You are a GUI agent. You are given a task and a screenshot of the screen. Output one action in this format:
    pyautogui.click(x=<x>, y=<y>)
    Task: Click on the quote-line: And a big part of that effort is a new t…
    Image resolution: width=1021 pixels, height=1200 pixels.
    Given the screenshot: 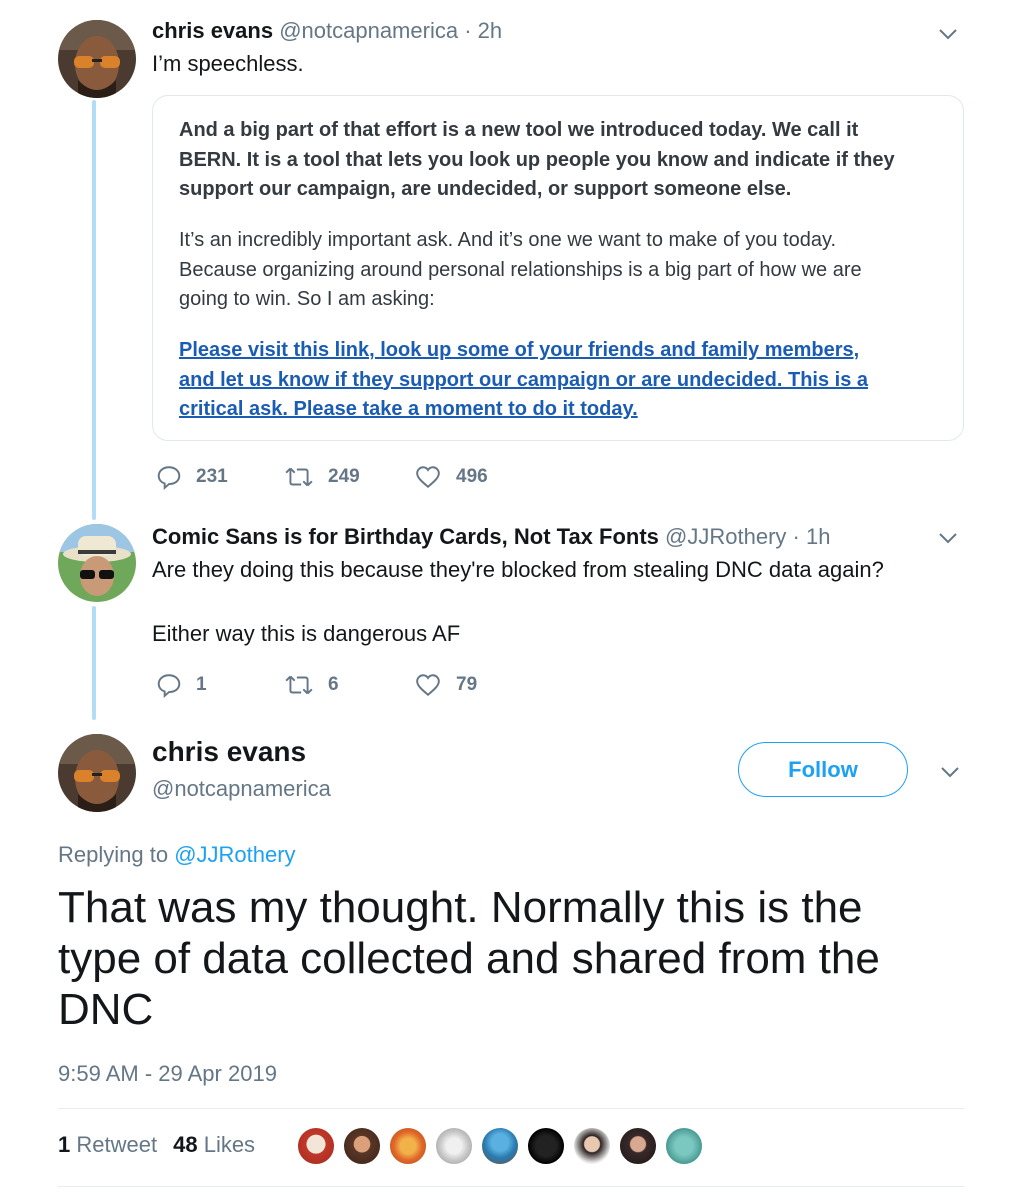 What is the action you would take?
    pyautogui.click(x=519, y=130)
    